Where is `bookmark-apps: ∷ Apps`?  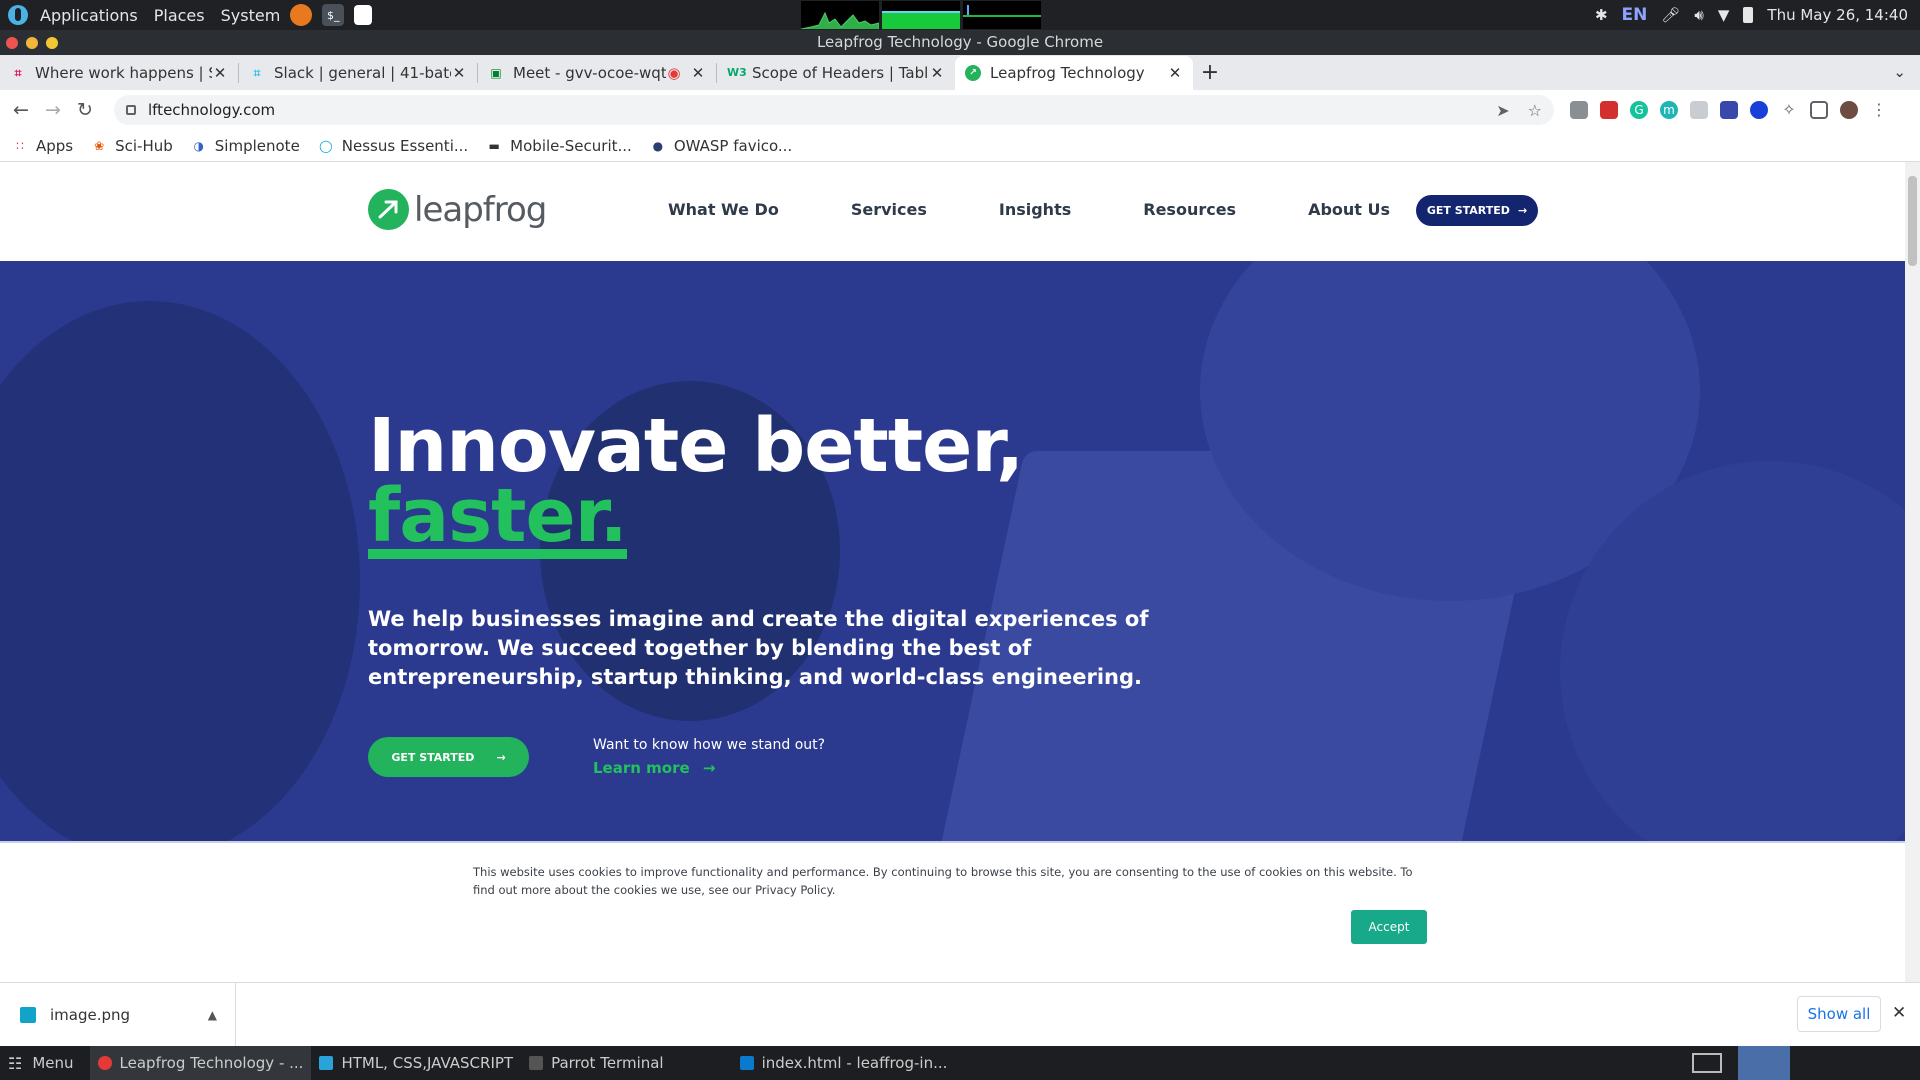
bookmark-apps: ∷ Apps is located at coordinates (42, 146).